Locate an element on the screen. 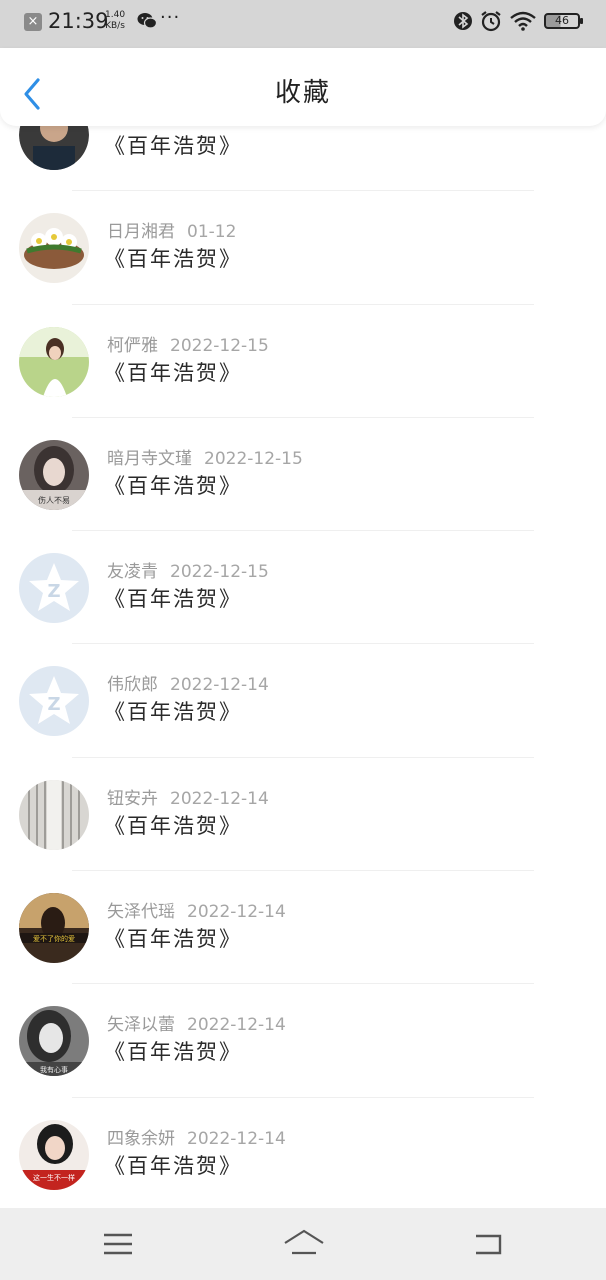 The width and height of the screenshot is (606, 1280). home-icon is located at coordinates (304, 1242).